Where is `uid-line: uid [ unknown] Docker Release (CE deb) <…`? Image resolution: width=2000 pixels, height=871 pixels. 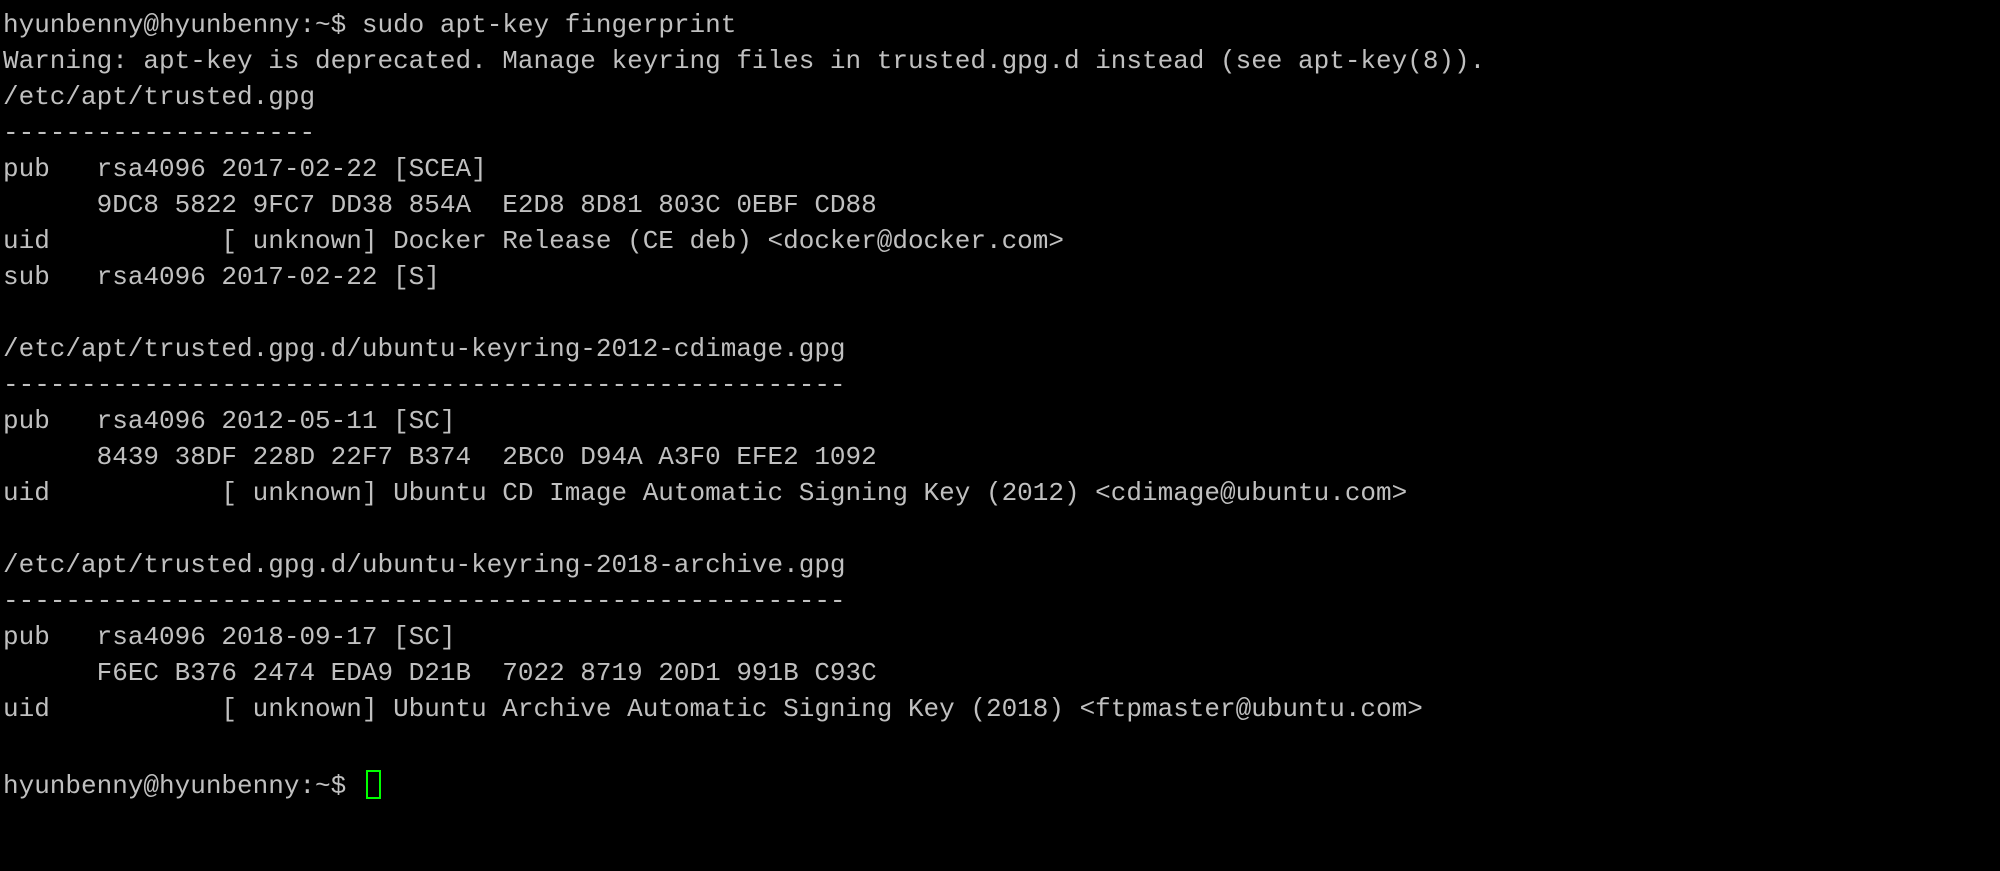 uid-line: uid [ unknown] Docker Release (CE deb) <… is located at coordinates (533, 241).